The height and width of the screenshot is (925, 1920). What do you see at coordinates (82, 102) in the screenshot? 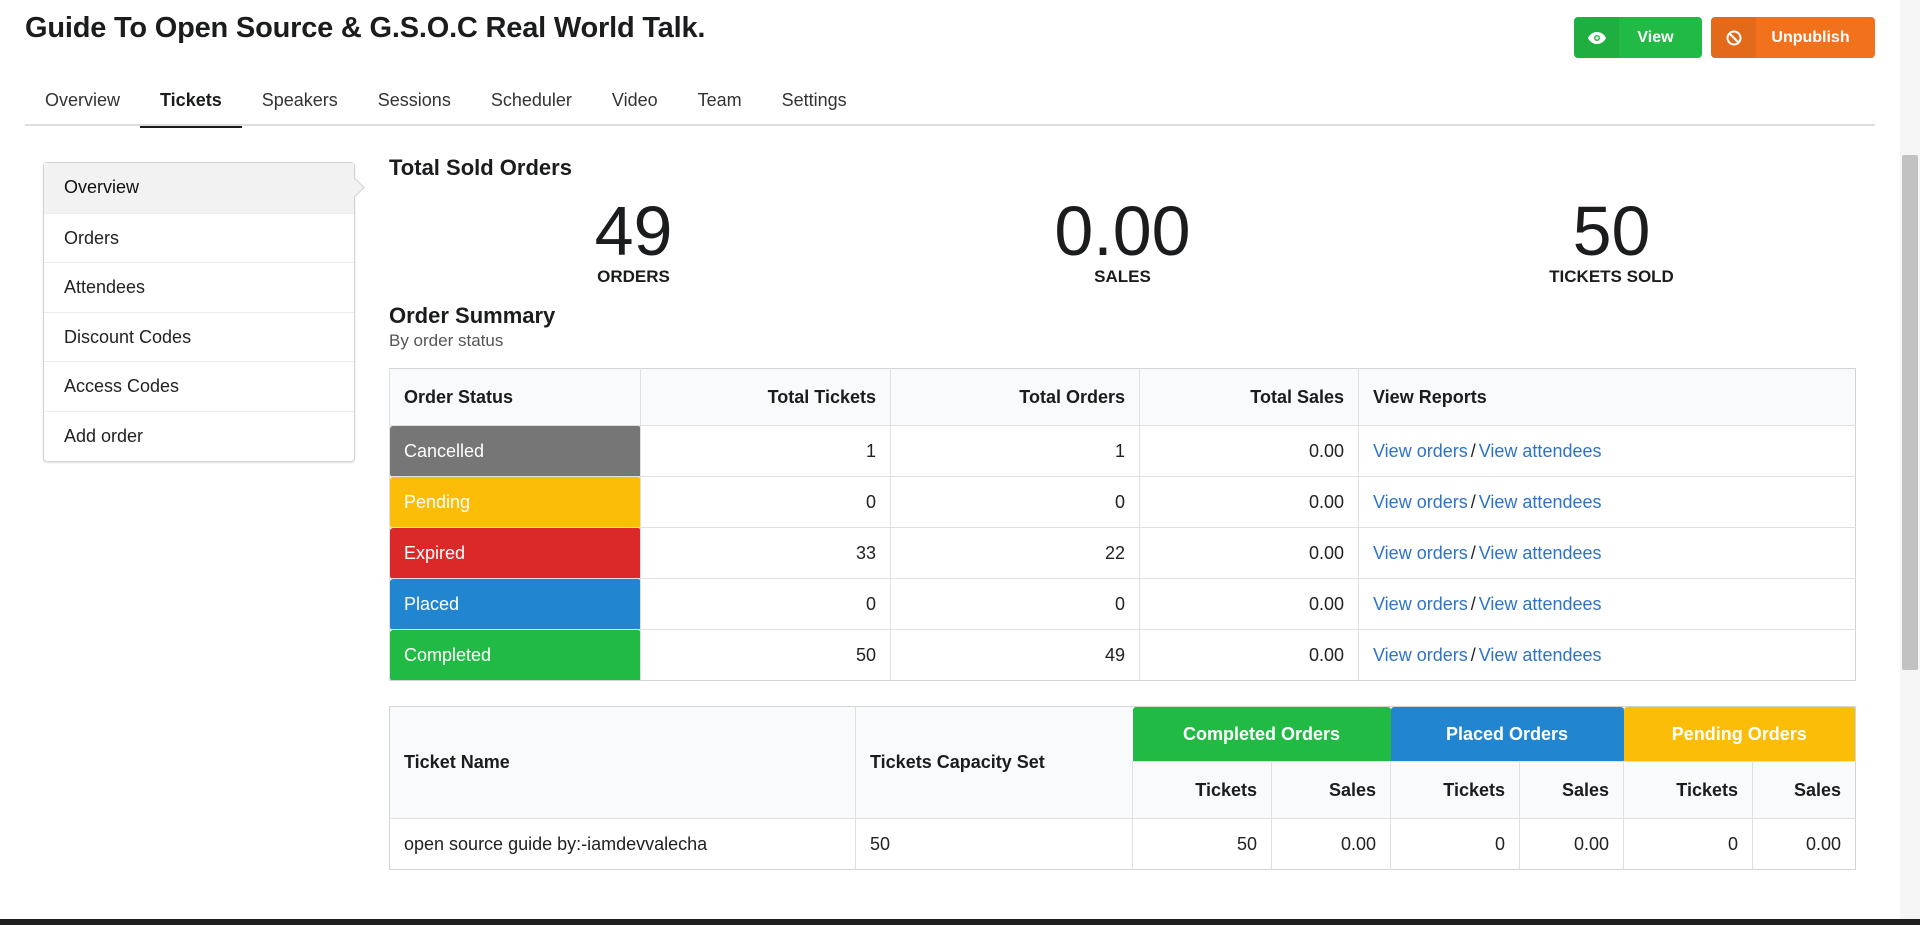
I see `tab-overview: Overview` at bounding box center [82, 102].